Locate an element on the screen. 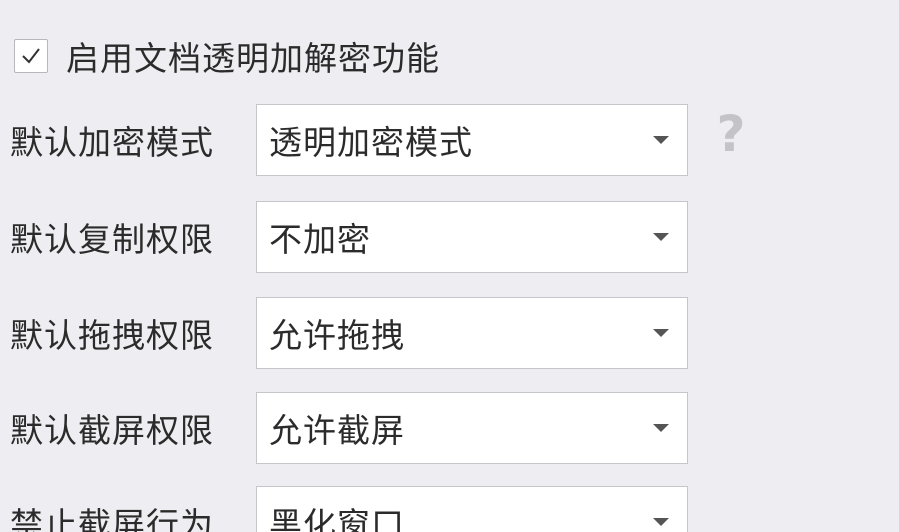 This screenshot has height=532, width=900. default-drag-permission-value: 允许拖拽 is located at coordinates (337, 335).